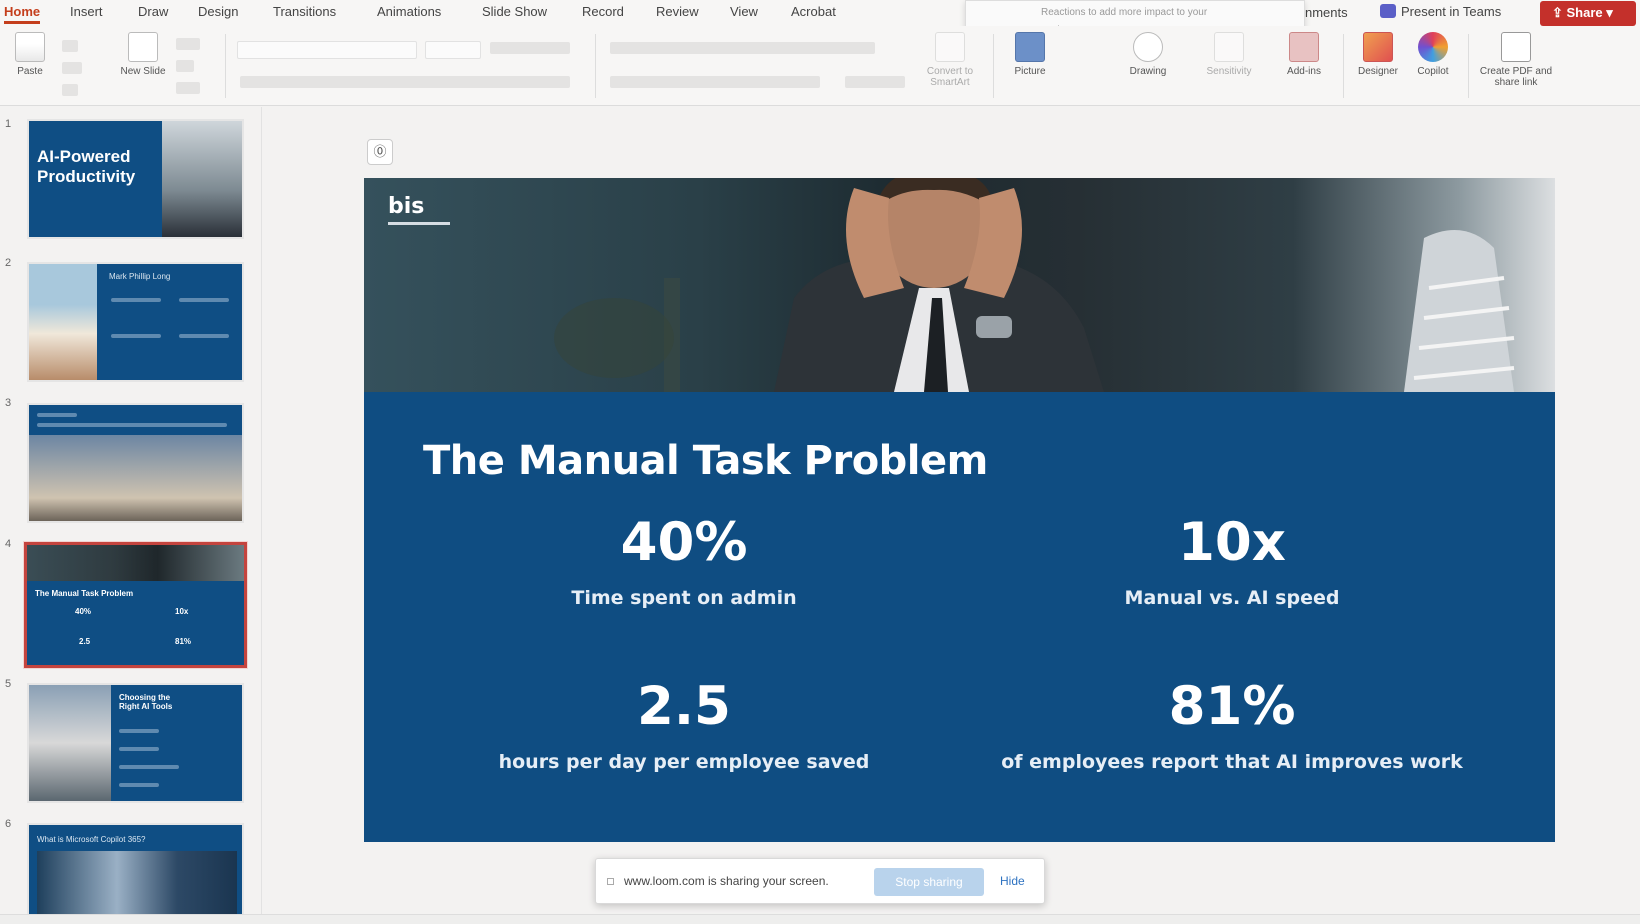 The image size is (1640, 924). What do you see at coordinates (85, 641) in the screenshot?
I see `thumbnail-stat: 2.5` at bounding box center [85, 641].